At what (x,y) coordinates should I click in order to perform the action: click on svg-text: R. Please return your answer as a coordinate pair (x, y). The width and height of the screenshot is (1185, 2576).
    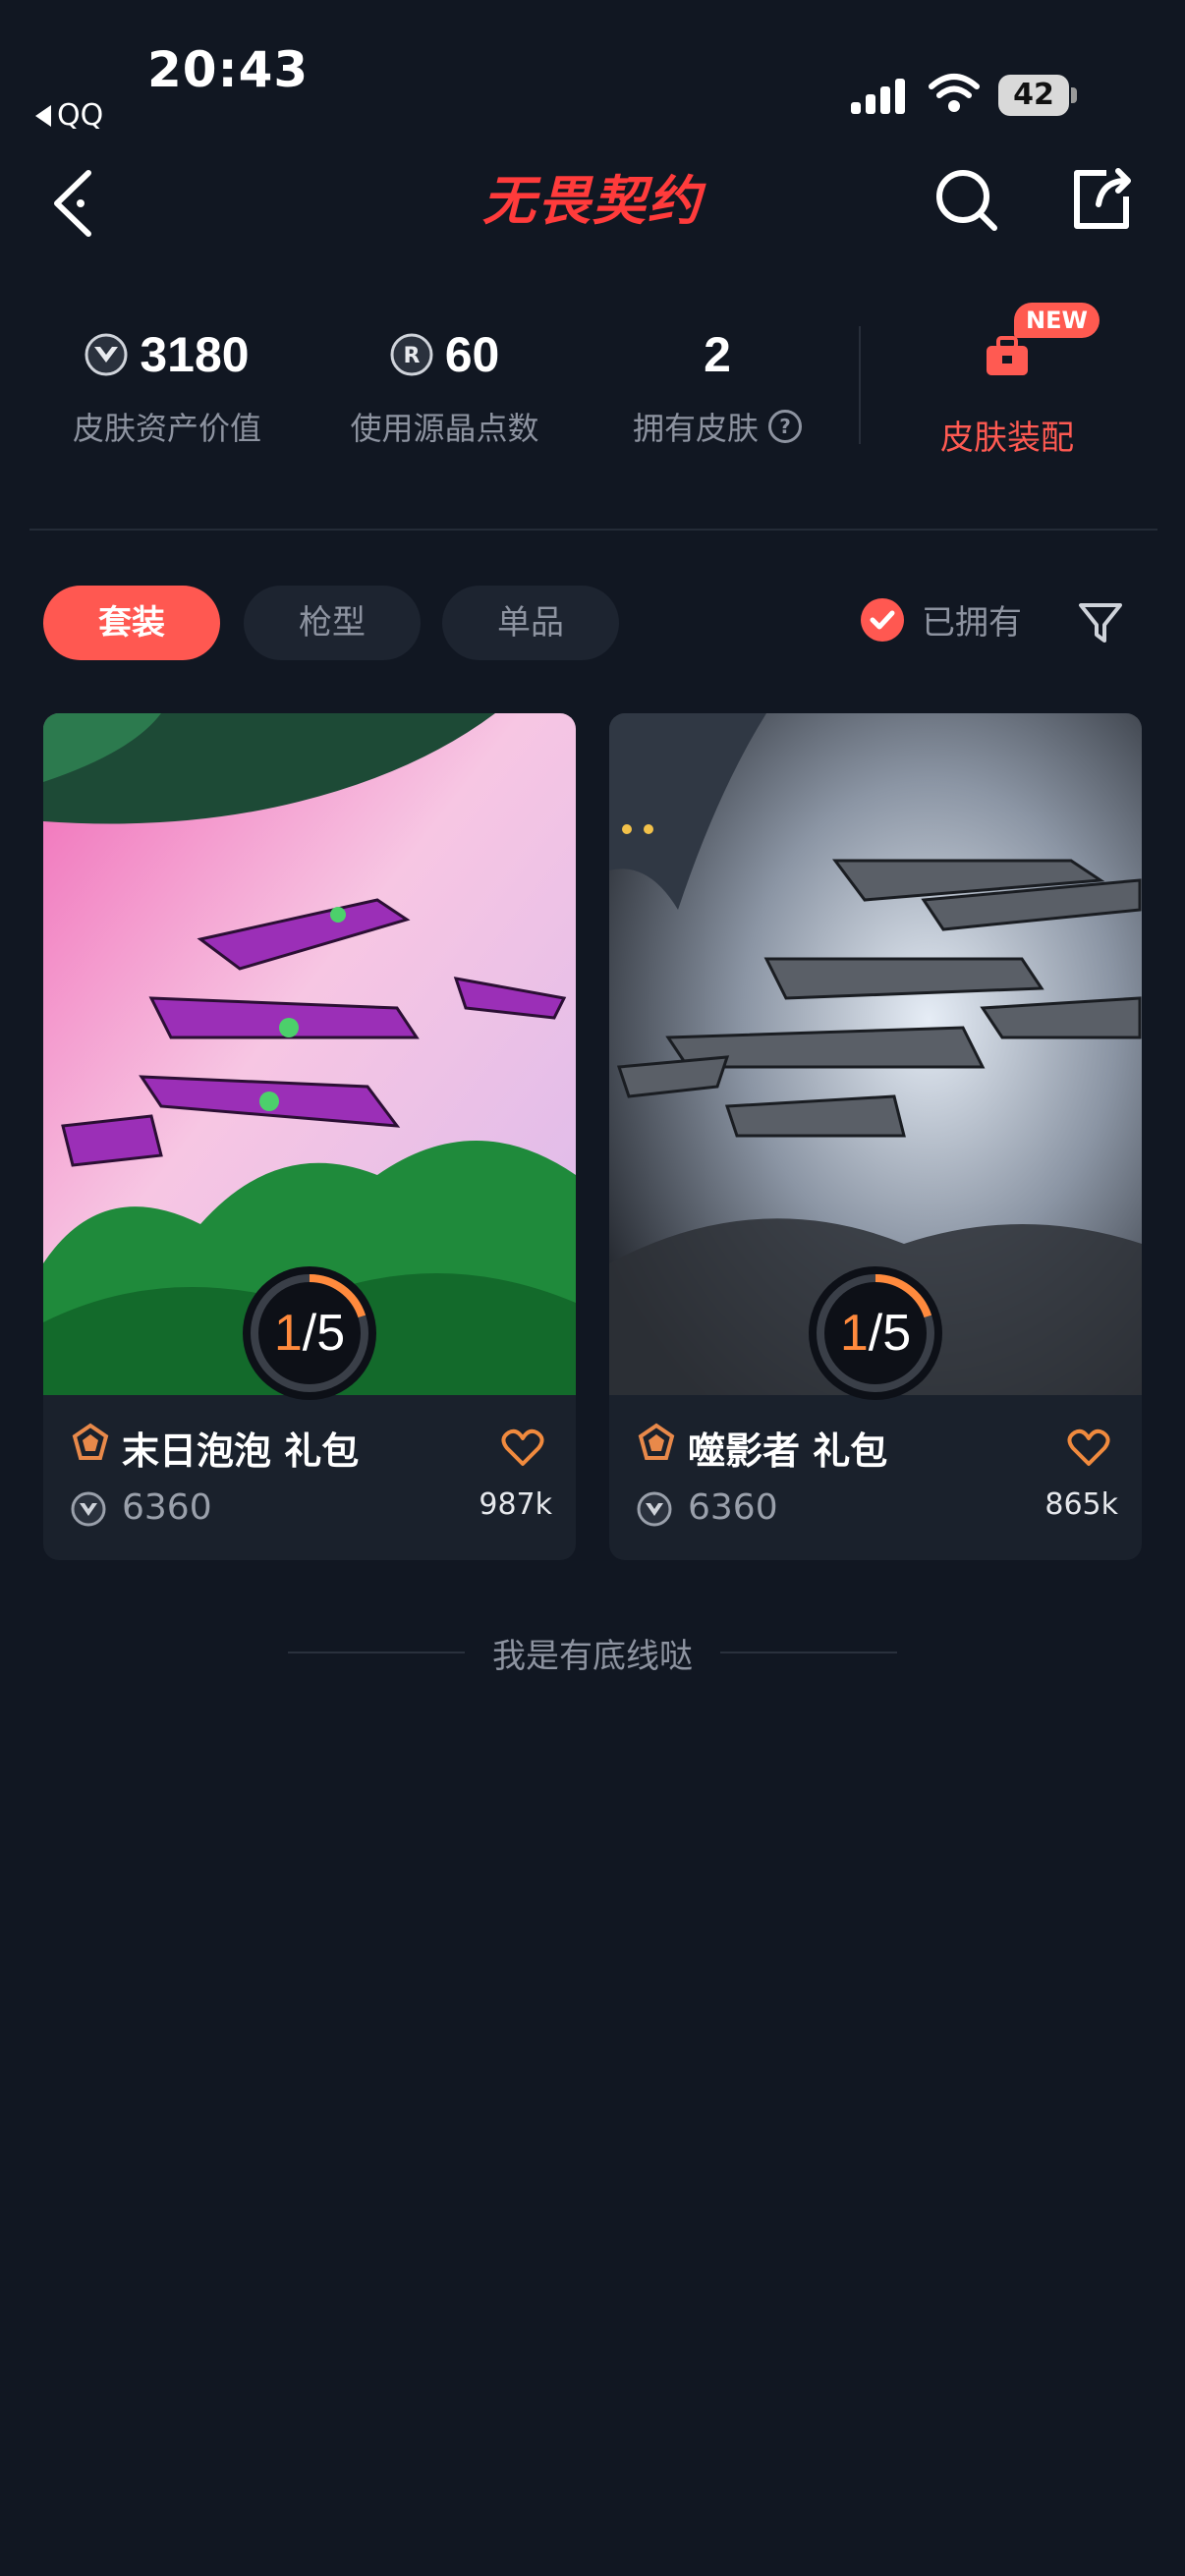
    Looking at the image, I should click on (412, 356).